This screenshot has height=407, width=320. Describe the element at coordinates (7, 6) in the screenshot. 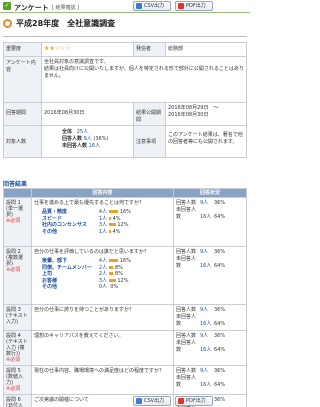

I see `check-icon: ✓` at that location.